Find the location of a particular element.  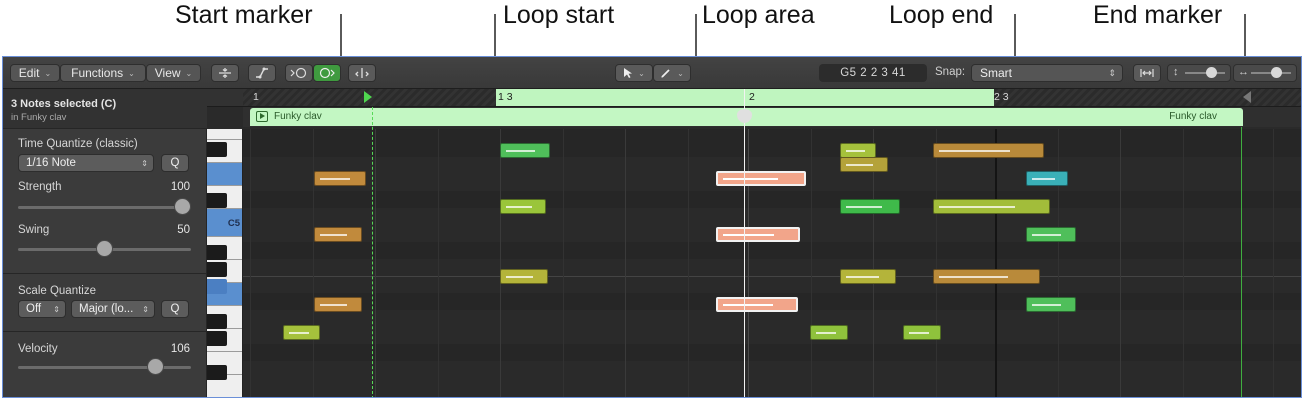

scale-type-select: Major (lo... ⇕ is located at coordinates (113, 309).